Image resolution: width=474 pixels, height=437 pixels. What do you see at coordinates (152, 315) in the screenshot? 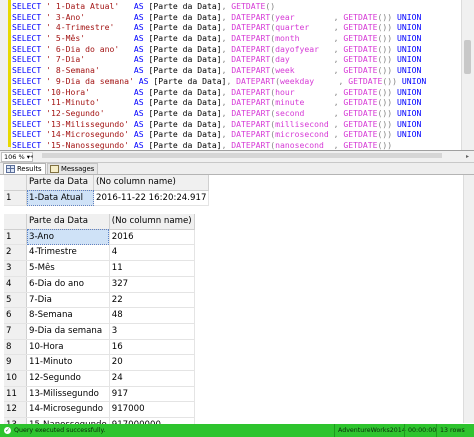
I see `grid-cell: 48` at bounding box center [152, 315].